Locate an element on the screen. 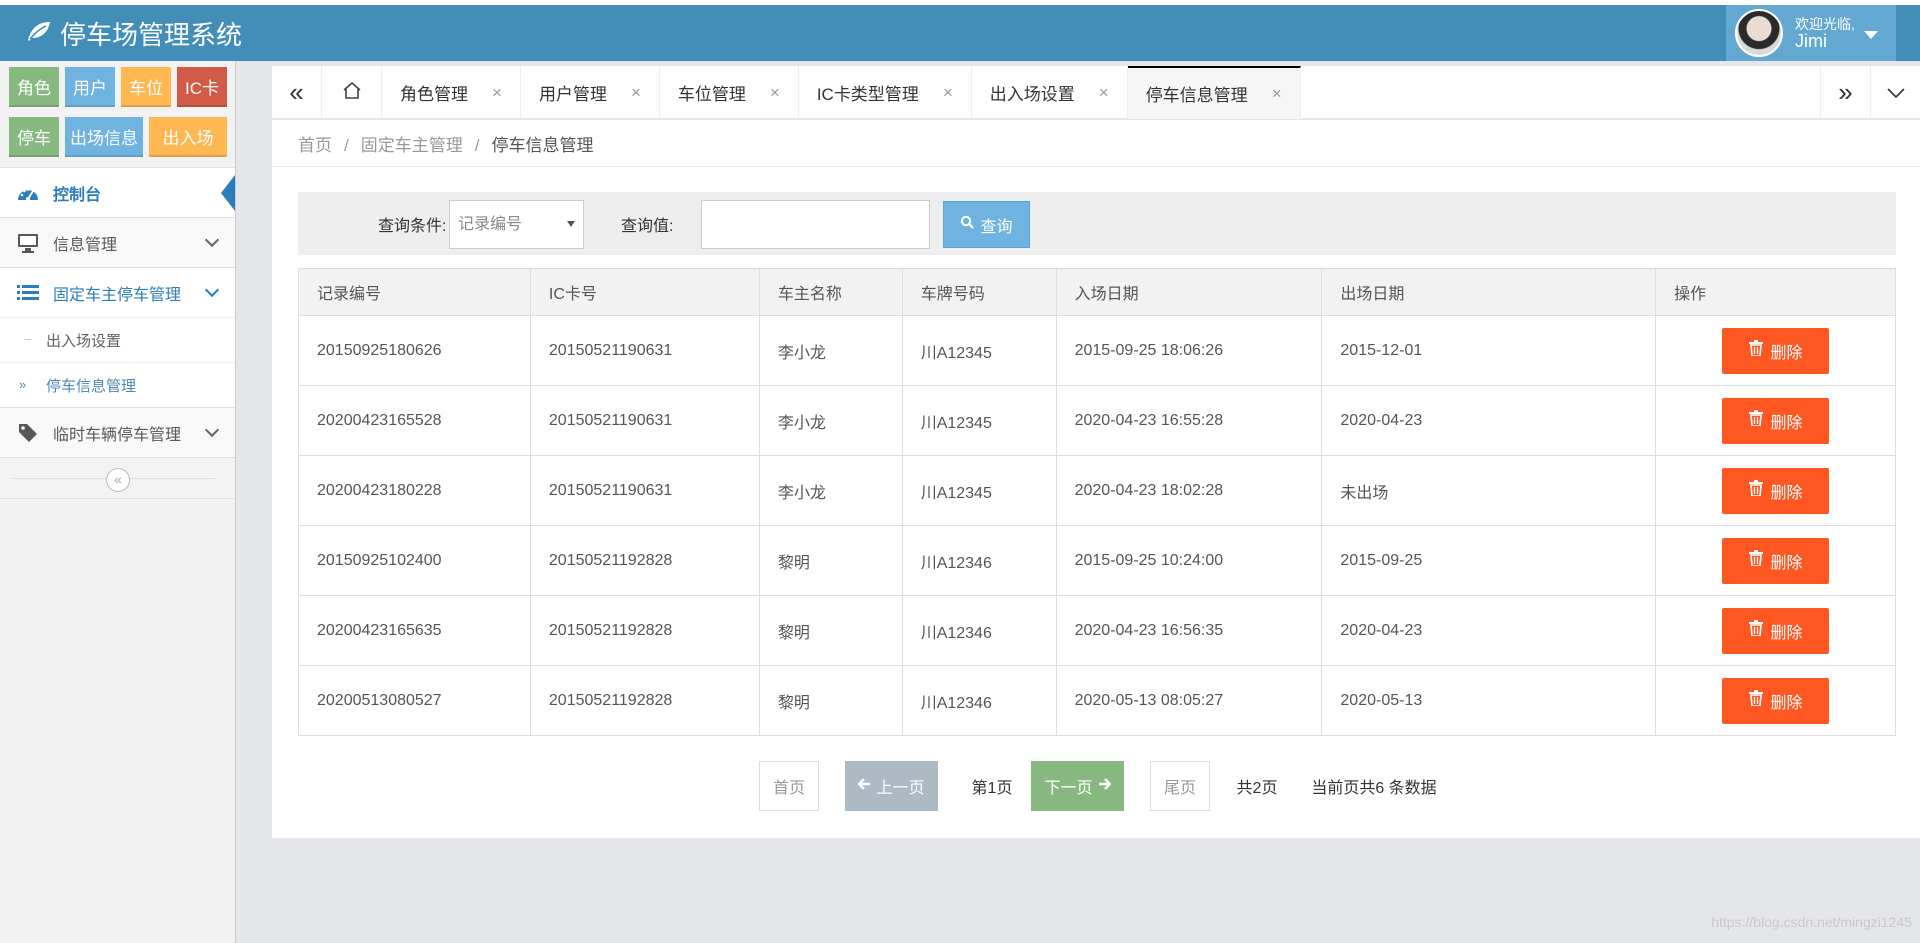 The width and height of the screenshot is (1920, 943). column-header: 记录编号 is located at coordinates (414, 292).